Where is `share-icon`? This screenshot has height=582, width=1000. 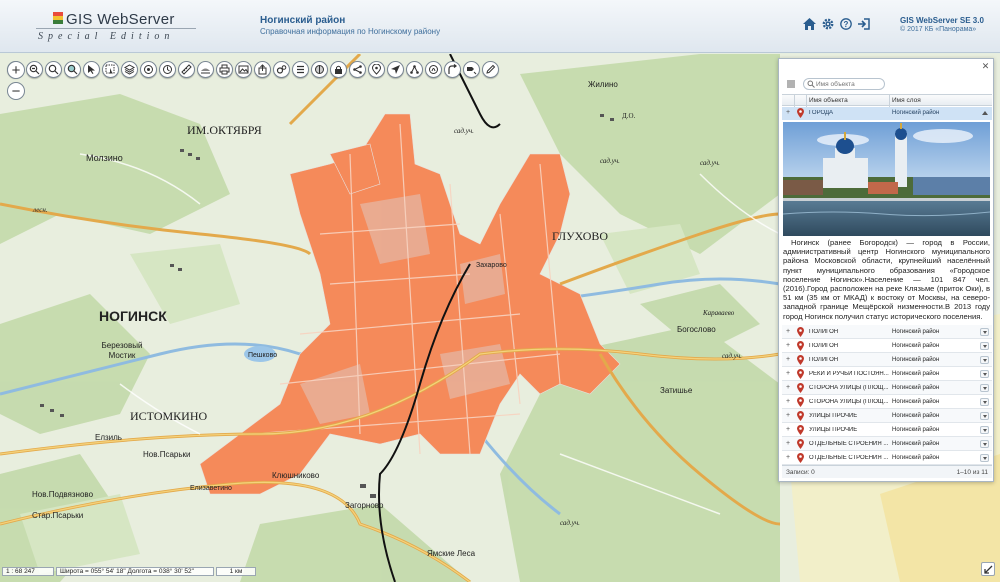
share-icon is located at coordinates (414, 69).